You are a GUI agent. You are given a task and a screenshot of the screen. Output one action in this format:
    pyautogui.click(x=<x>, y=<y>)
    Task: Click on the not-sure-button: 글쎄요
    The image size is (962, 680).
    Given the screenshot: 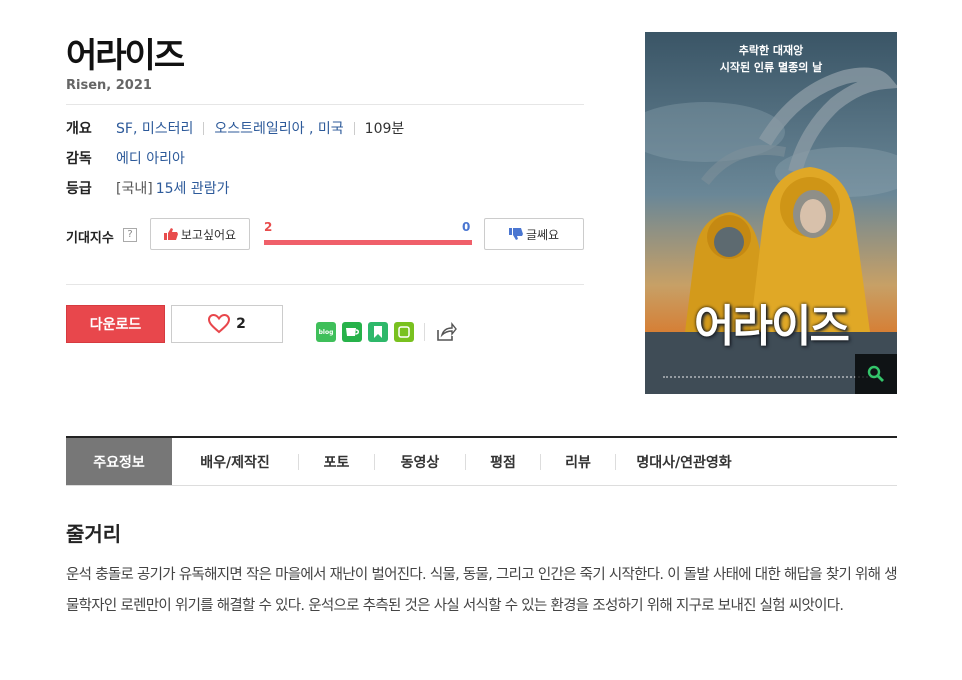 What is the action you would take?
    pyautogui.click(x=534, y=234)
    